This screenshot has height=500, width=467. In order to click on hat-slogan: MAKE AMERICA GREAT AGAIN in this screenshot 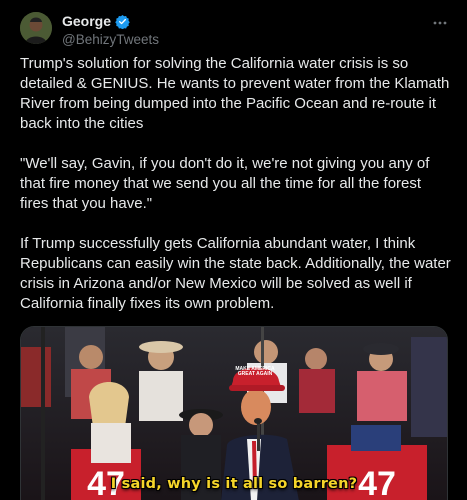, I will do `click(255, 371)`.